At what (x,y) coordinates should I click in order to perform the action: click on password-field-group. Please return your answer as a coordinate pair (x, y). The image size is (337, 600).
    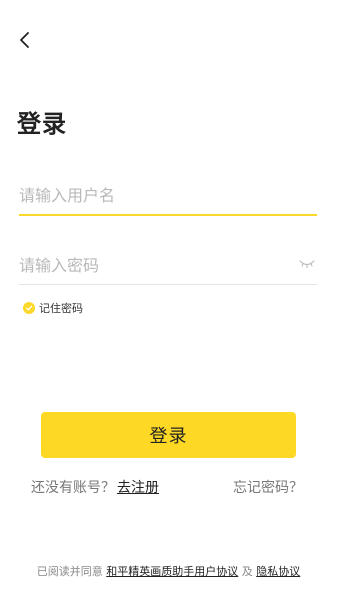
    Looking at the image, I should click on (168, 268).